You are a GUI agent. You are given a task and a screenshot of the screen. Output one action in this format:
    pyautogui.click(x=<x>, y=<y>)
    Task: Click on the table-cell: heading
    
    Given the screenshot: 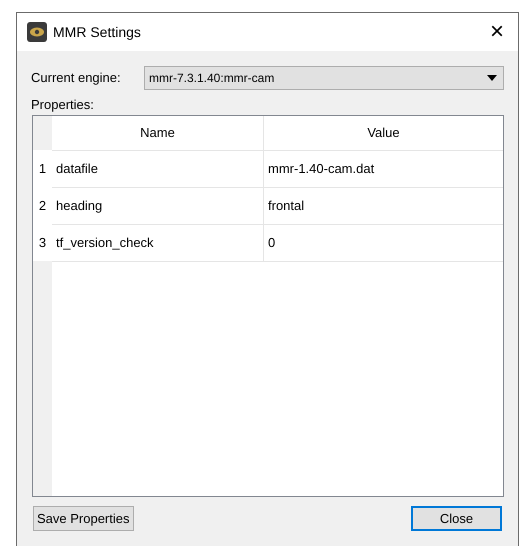 What is the action you would take?
    pyautogui.click(x=158, y=206)
    